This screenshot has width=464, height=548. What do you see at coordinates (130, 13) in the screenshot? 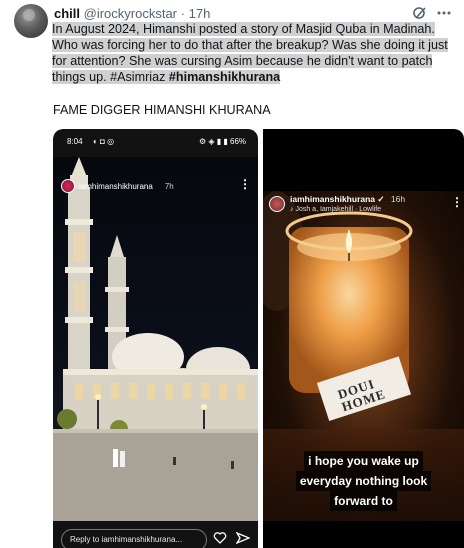
I see `handle: @irockyrockstar` at bounding box center [130, 13].